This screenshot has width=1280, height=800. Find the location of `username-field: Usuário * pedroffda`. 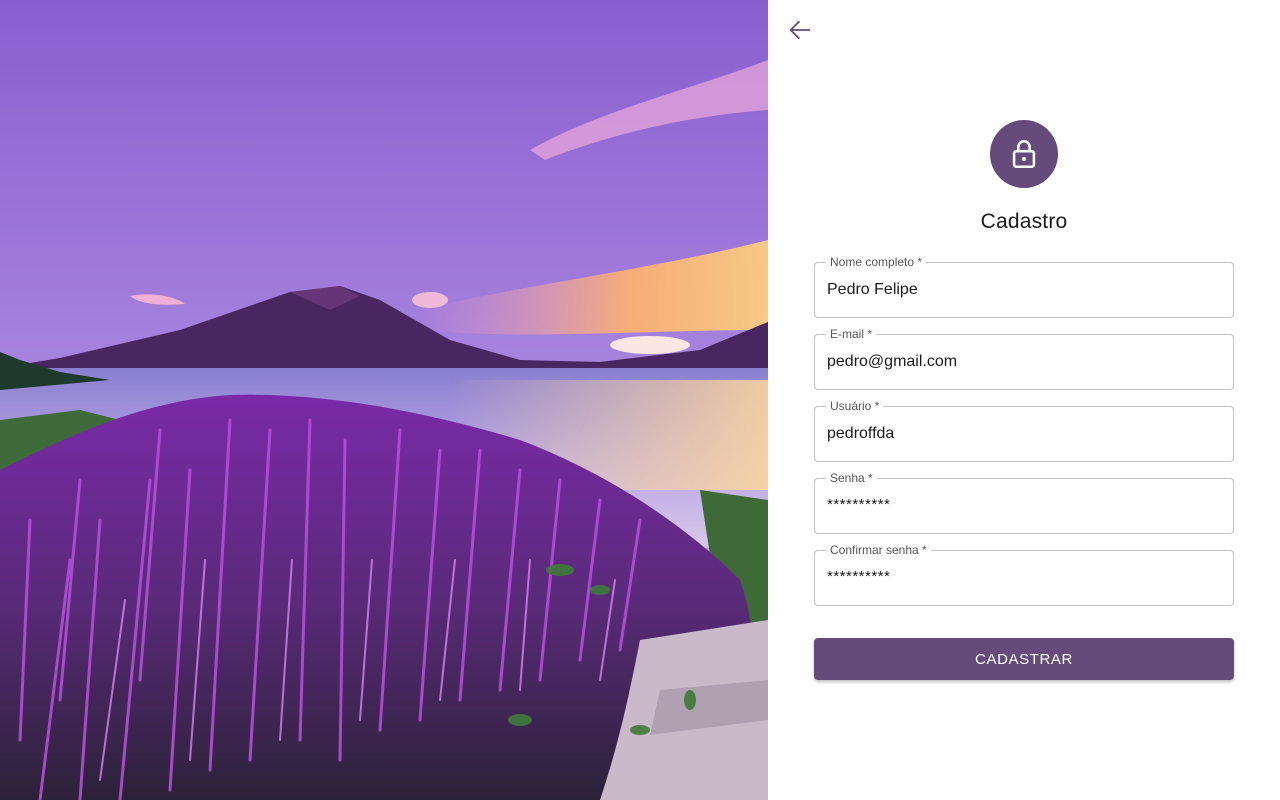

username-field: Usuário * pedroffda is located at coordinates (1024, 430).